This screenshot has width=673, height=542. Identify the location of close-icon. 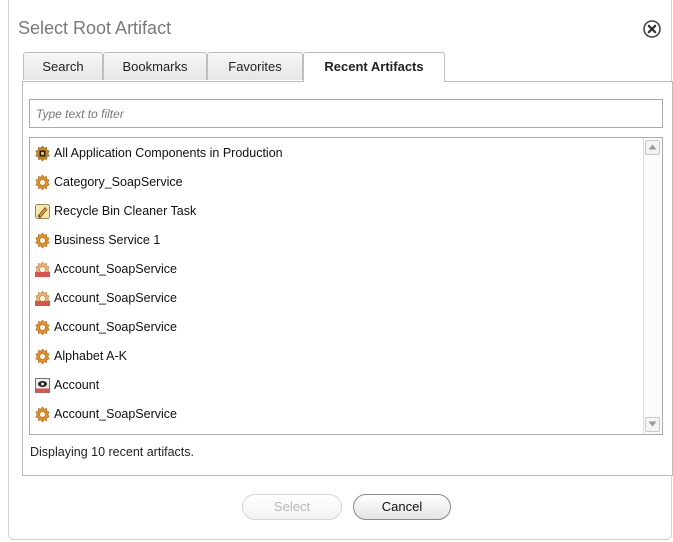
(652, 29).